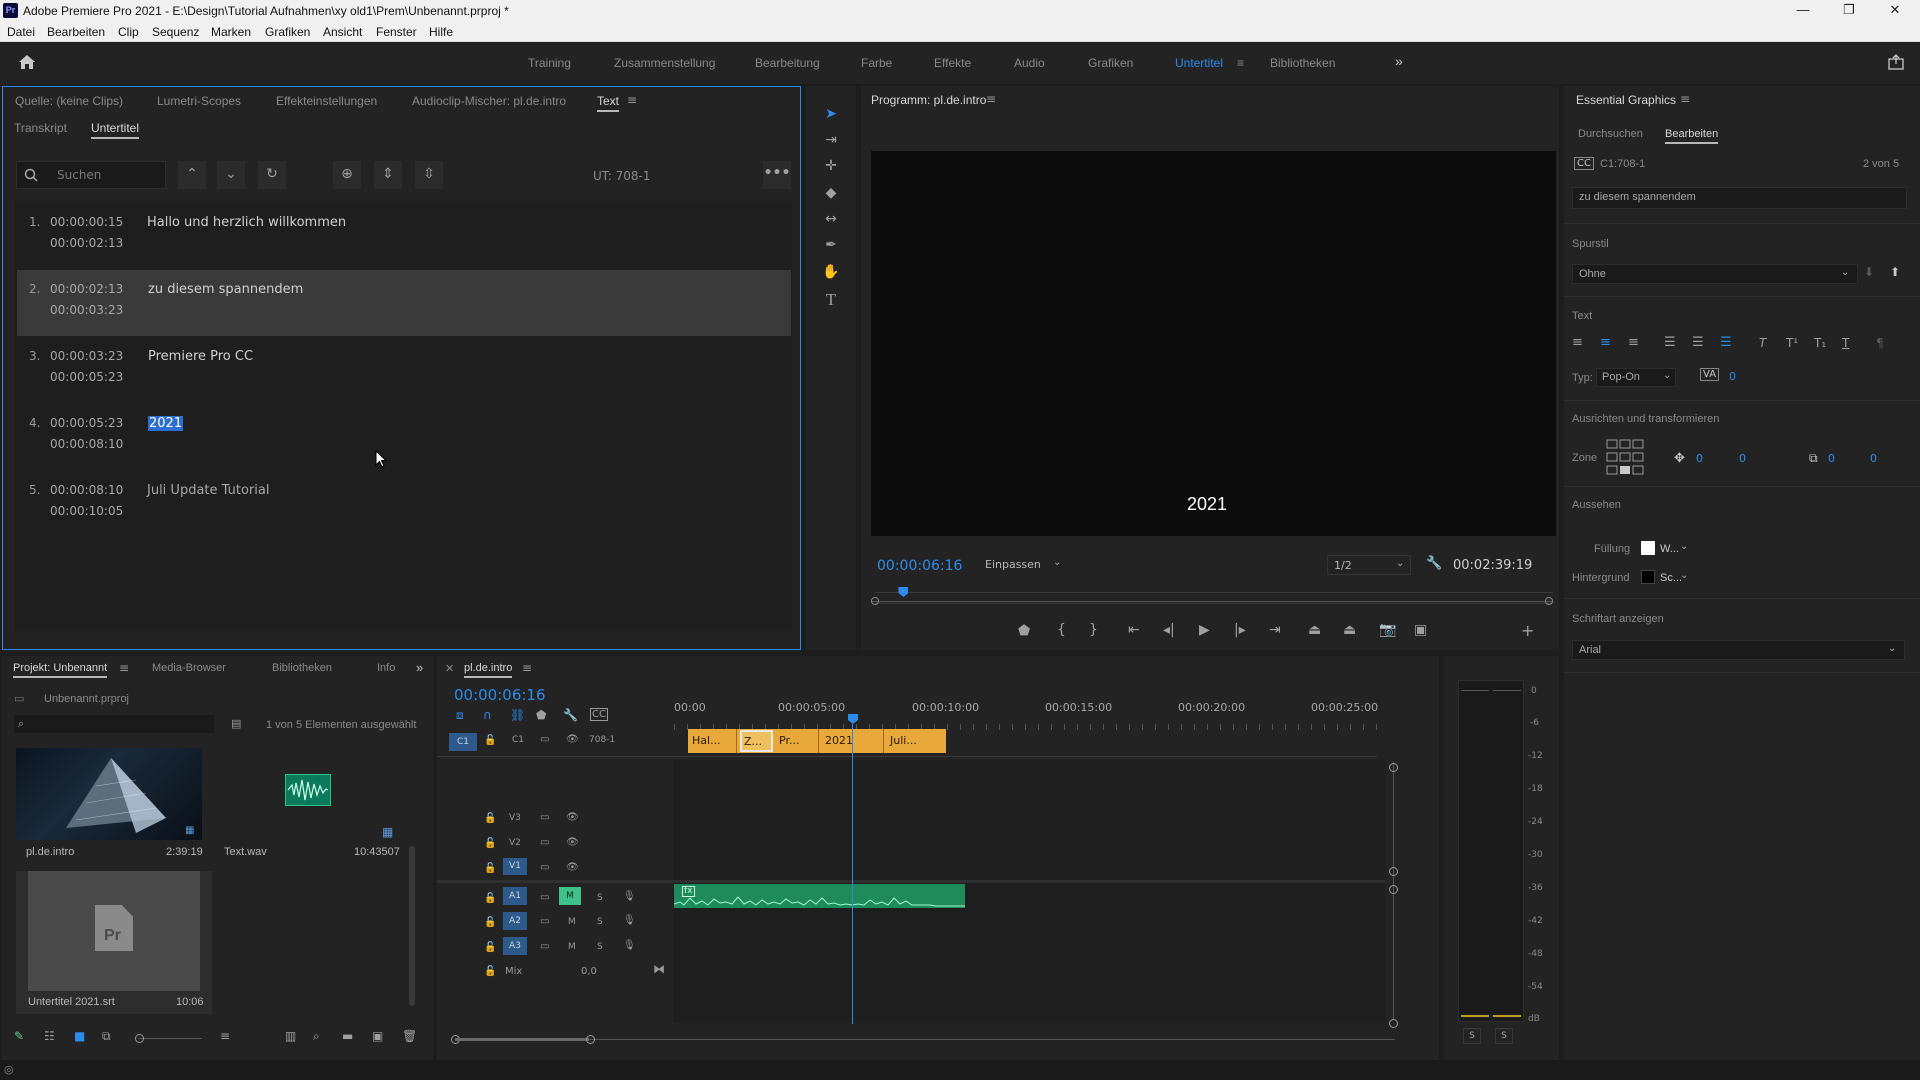  Describe the element at coordinates (1204, 630) in the screenshot. I see `play-icon: ▶` at that location.